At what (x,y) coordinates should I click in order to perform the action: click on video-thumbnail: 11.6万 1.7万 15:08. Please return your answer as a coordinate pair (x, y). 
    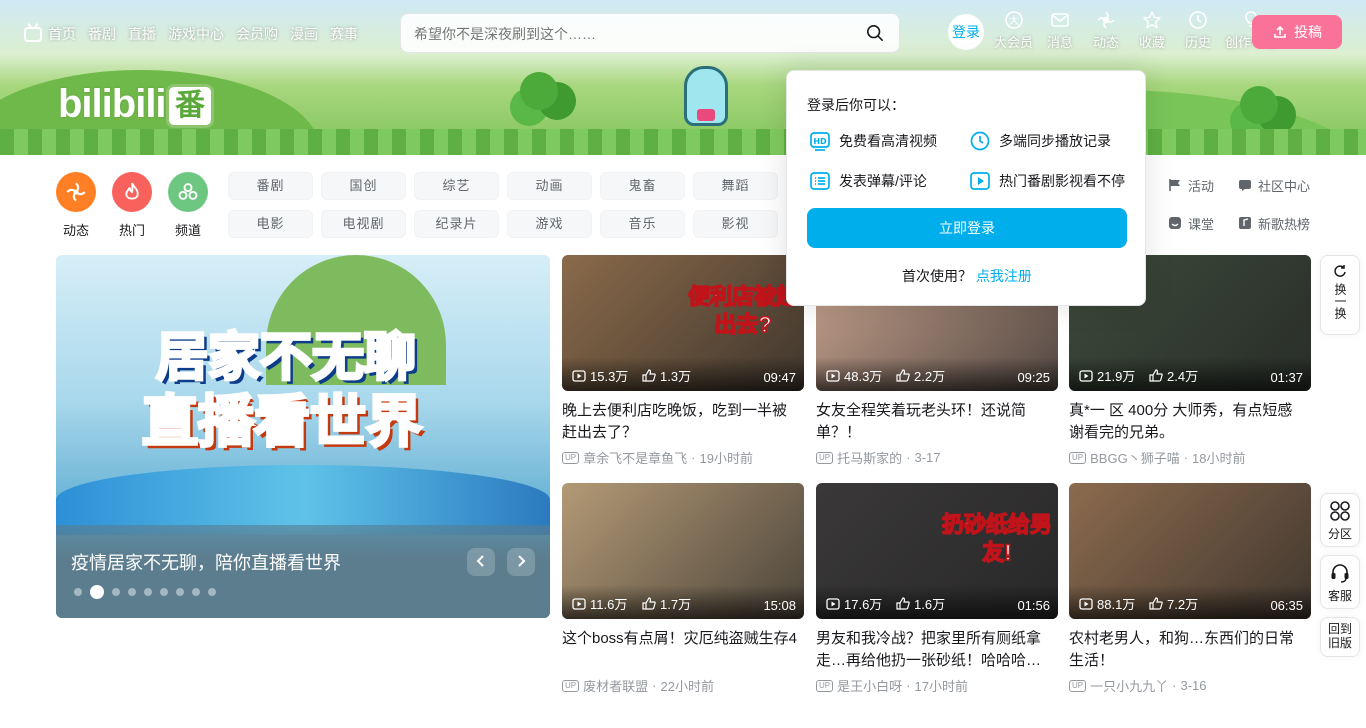
    Looking at the image, I should click on (683, 551).